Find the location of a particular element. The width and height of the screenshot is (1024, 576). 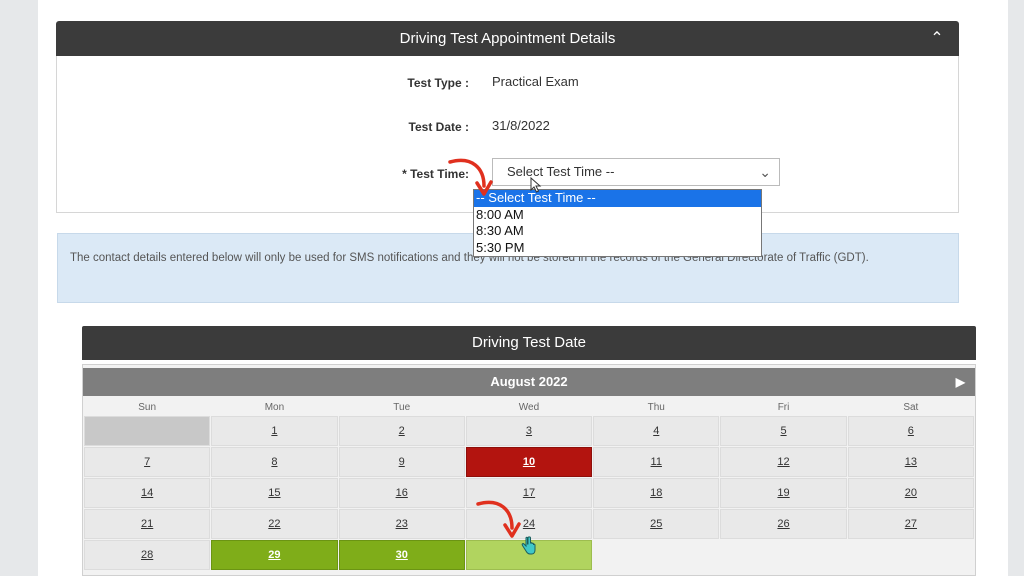

calendar-day-link: 10 is located at coordinates (529, 462).